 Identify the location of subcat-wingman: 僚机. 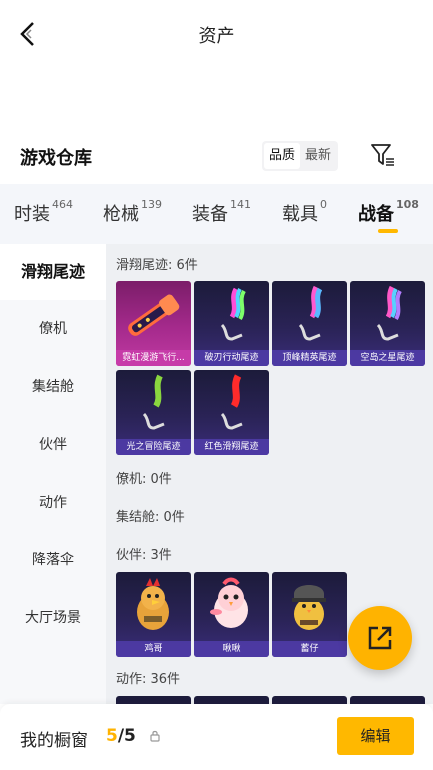
(53, 329).